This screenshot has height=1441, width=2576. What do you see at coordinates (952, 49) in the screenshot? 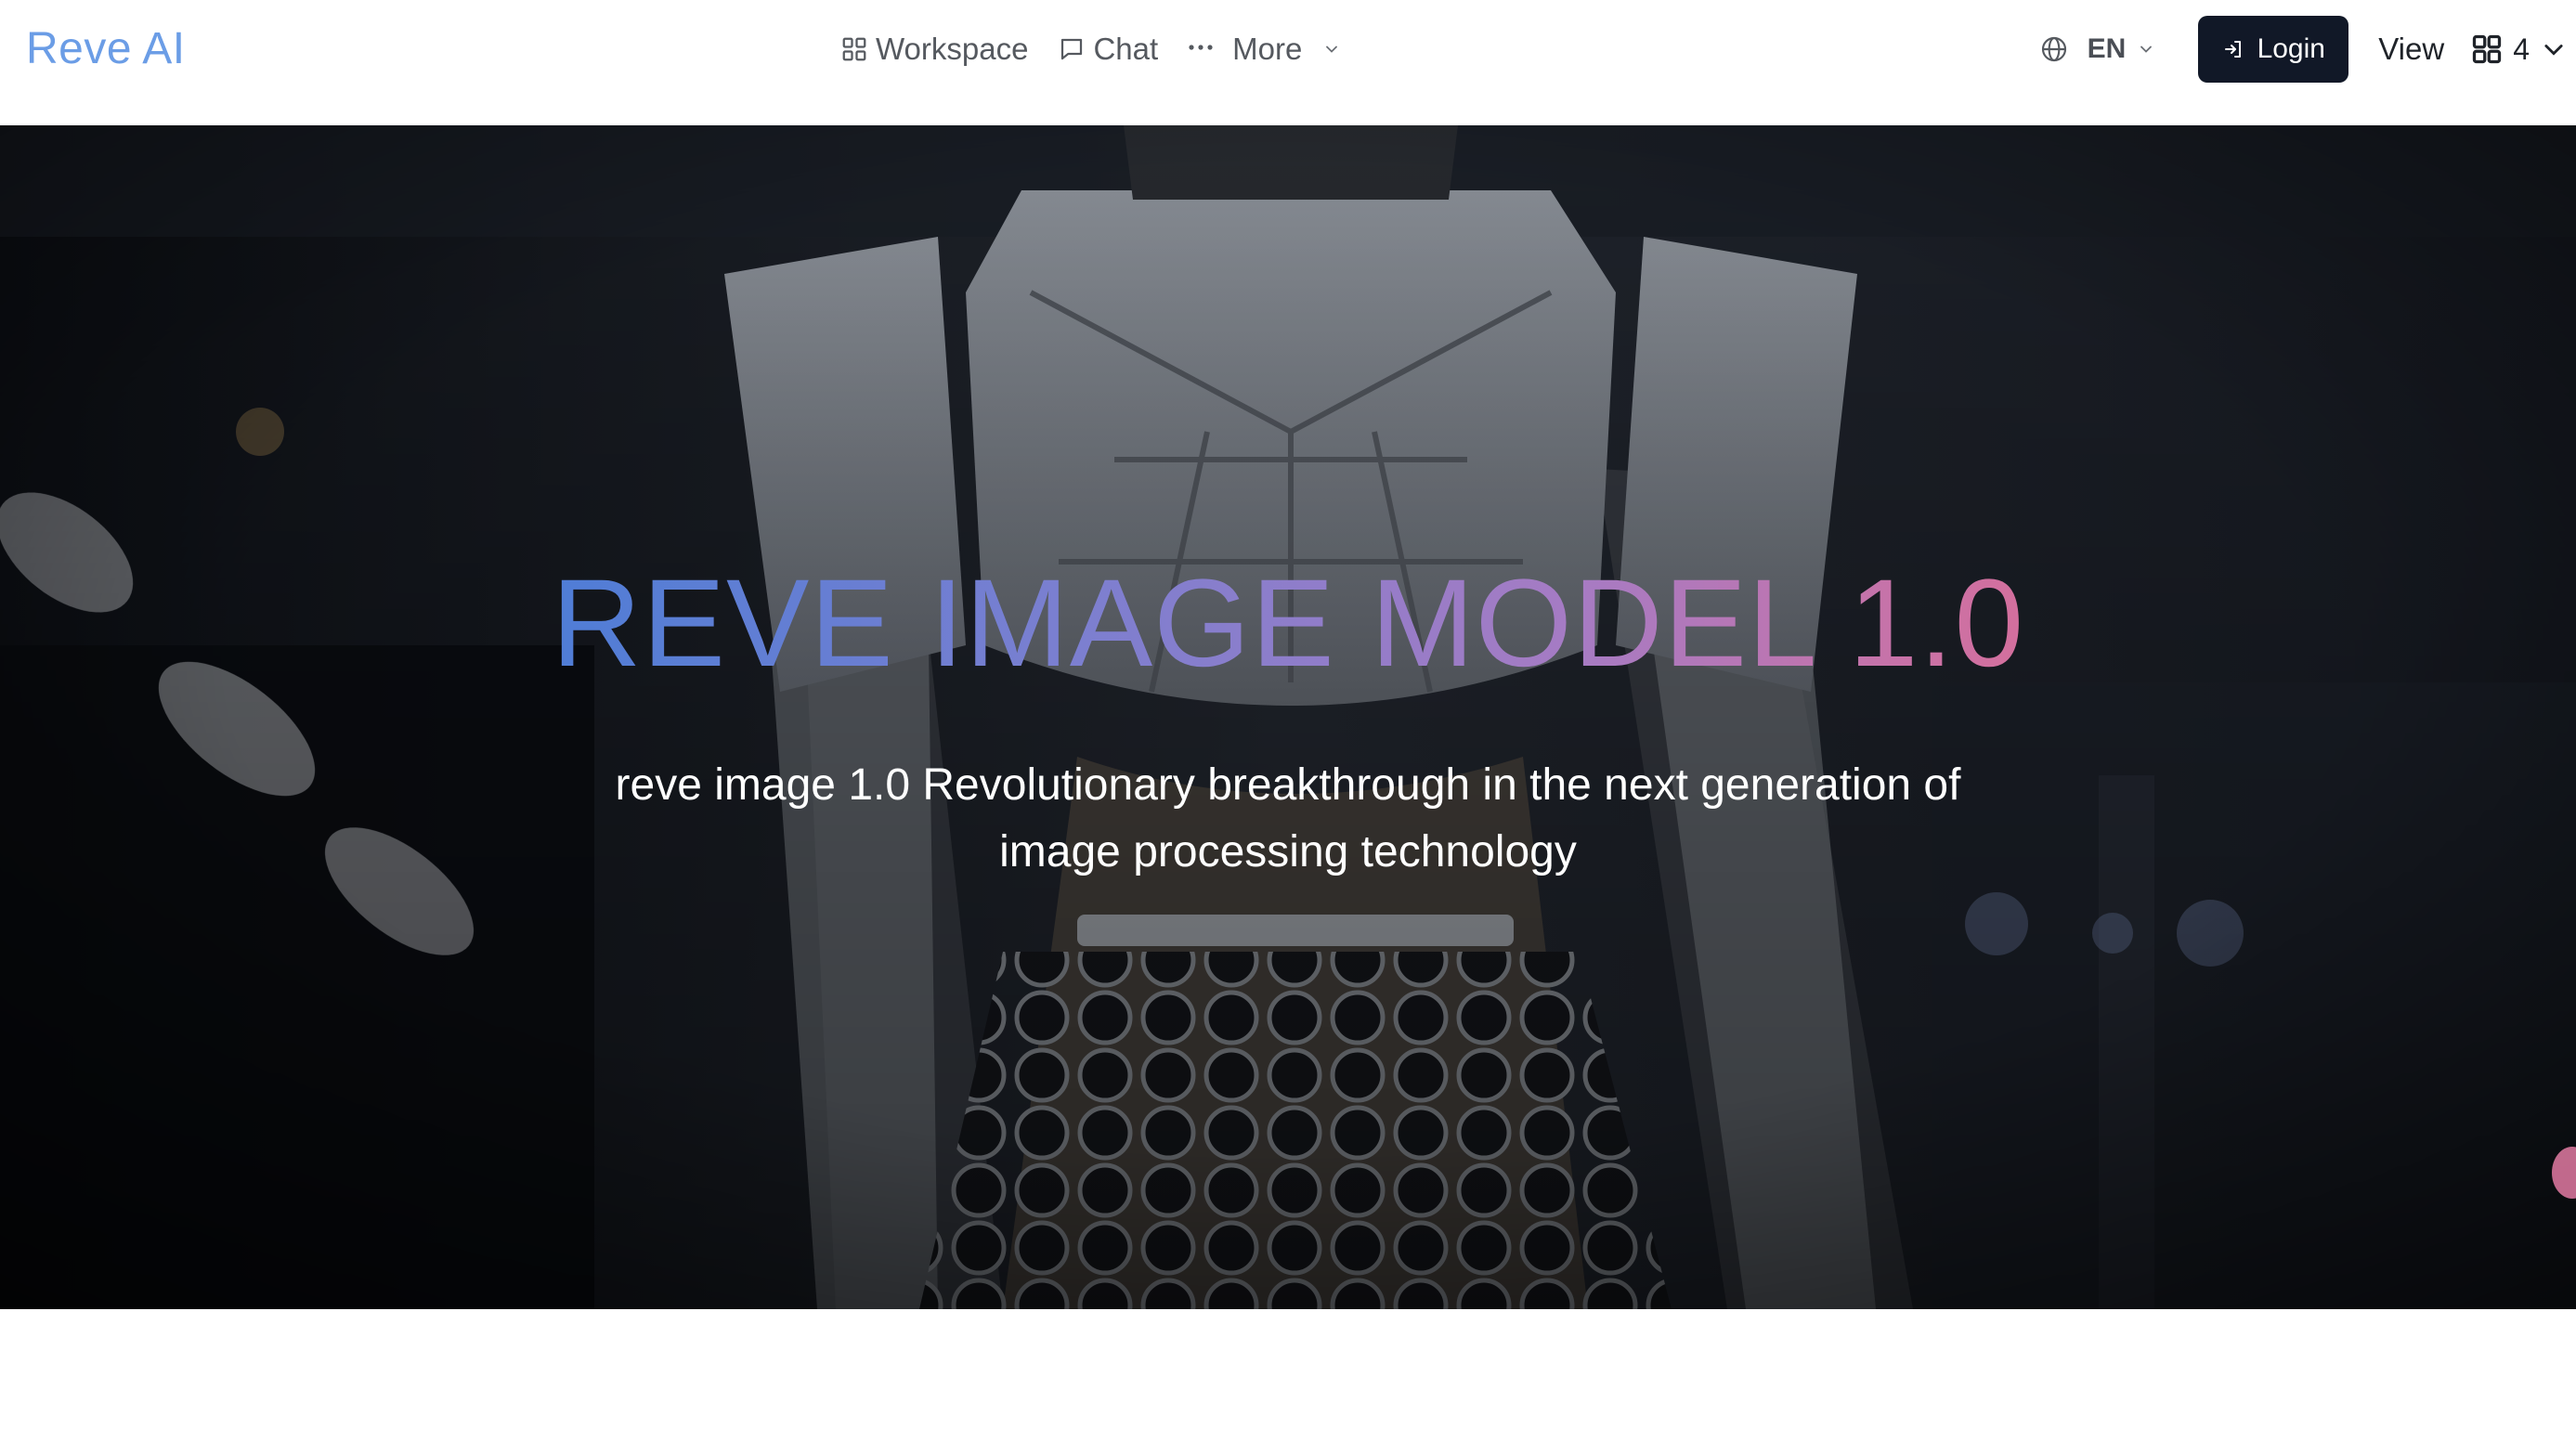
I see `nav-workspace-label: Workspace` at bounding box center [952, 49].